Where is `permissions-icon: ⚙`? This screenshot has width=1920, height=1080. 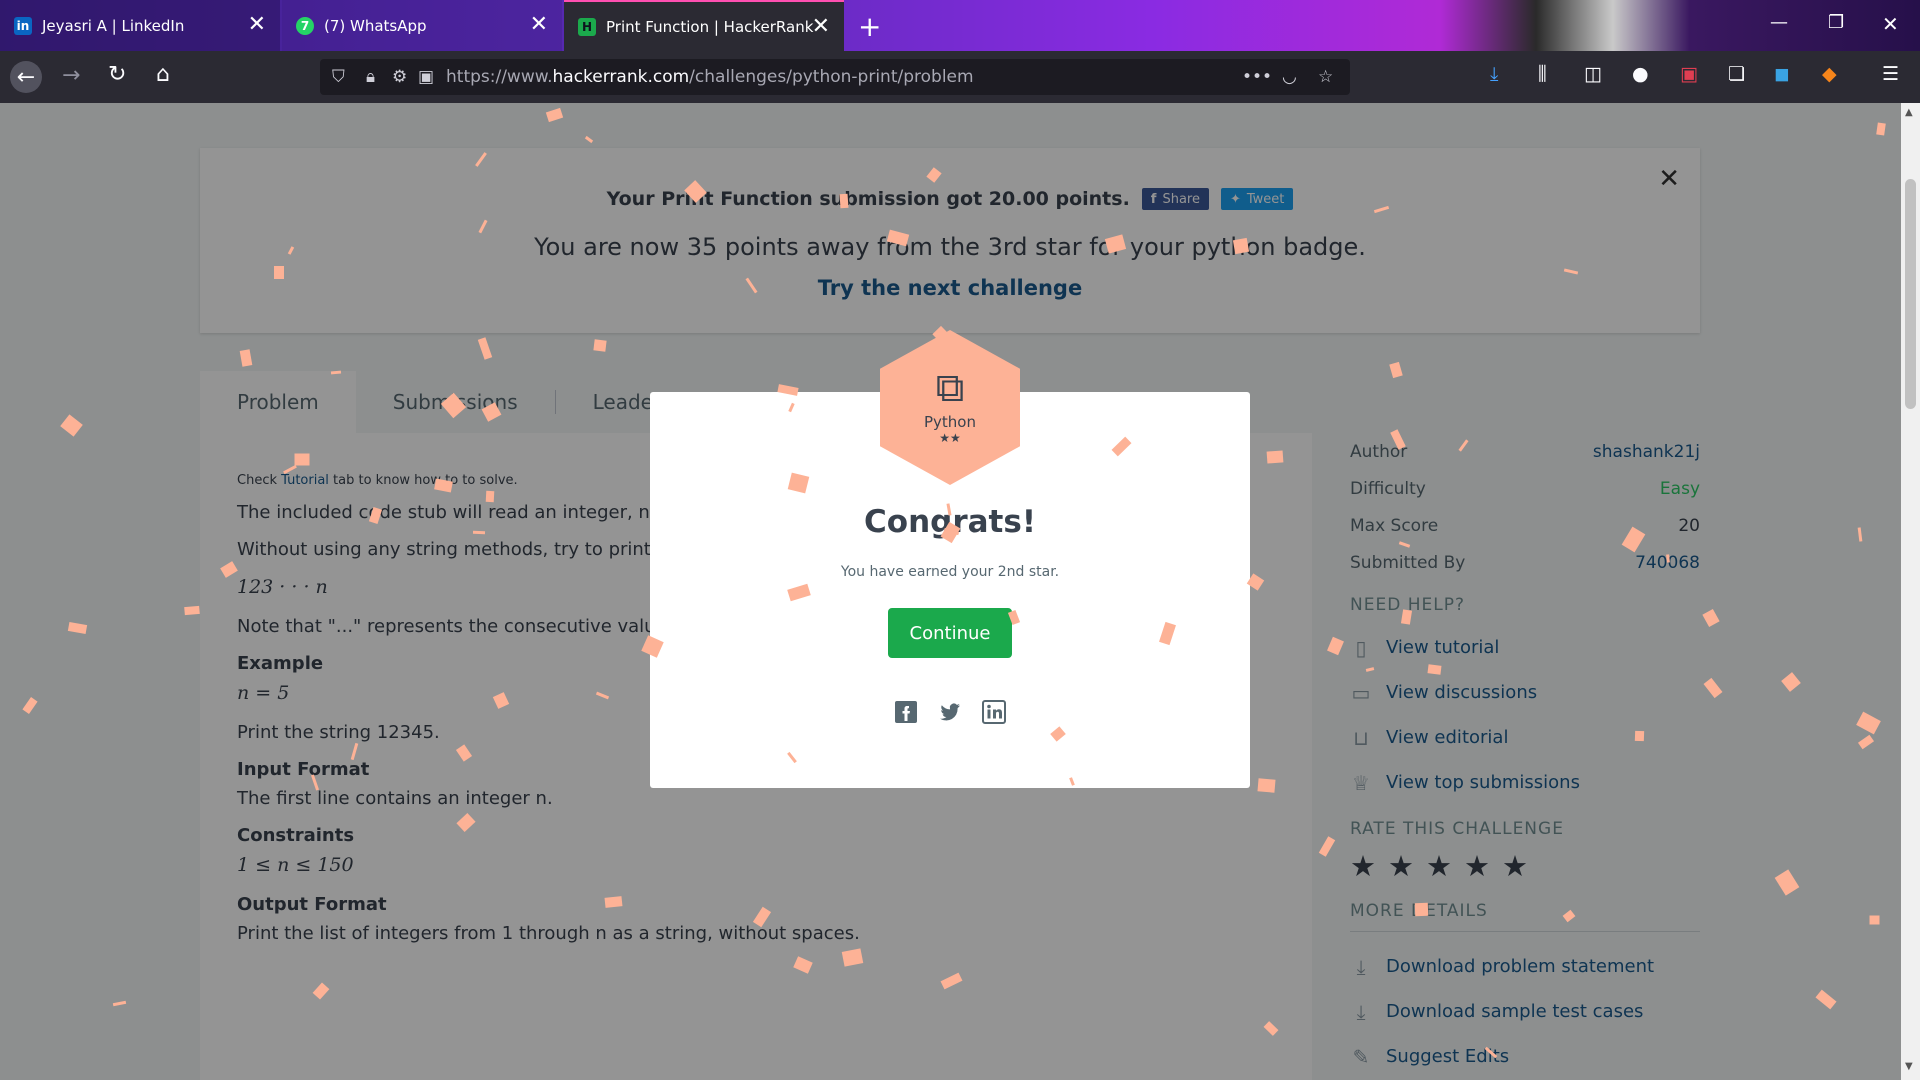
permissions-icon: ⚙ is located at coordinates (399, 77).